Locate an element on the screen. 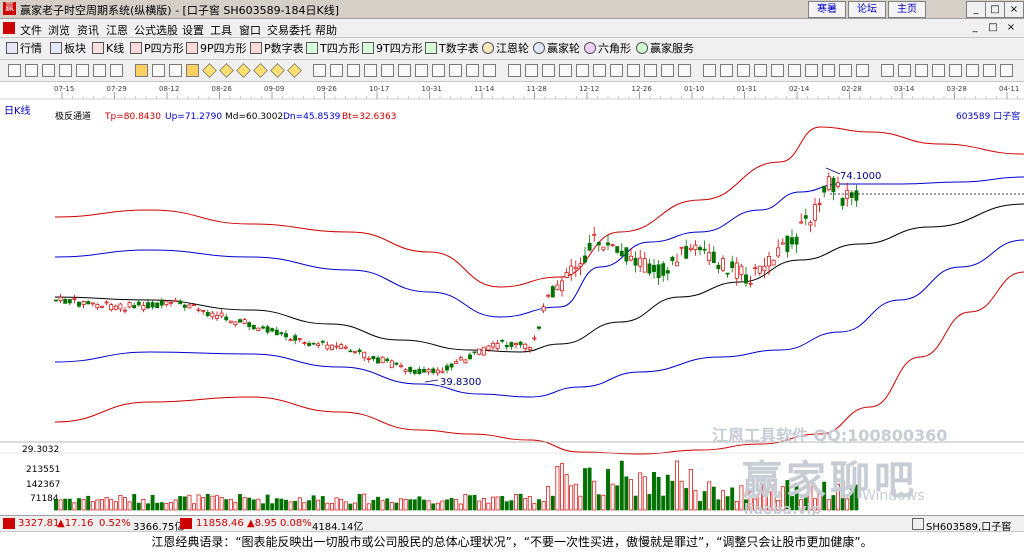 The width and height of the screenshot is (1024, 552). toolbar2-text-icon is located at coordinates (387, 70).